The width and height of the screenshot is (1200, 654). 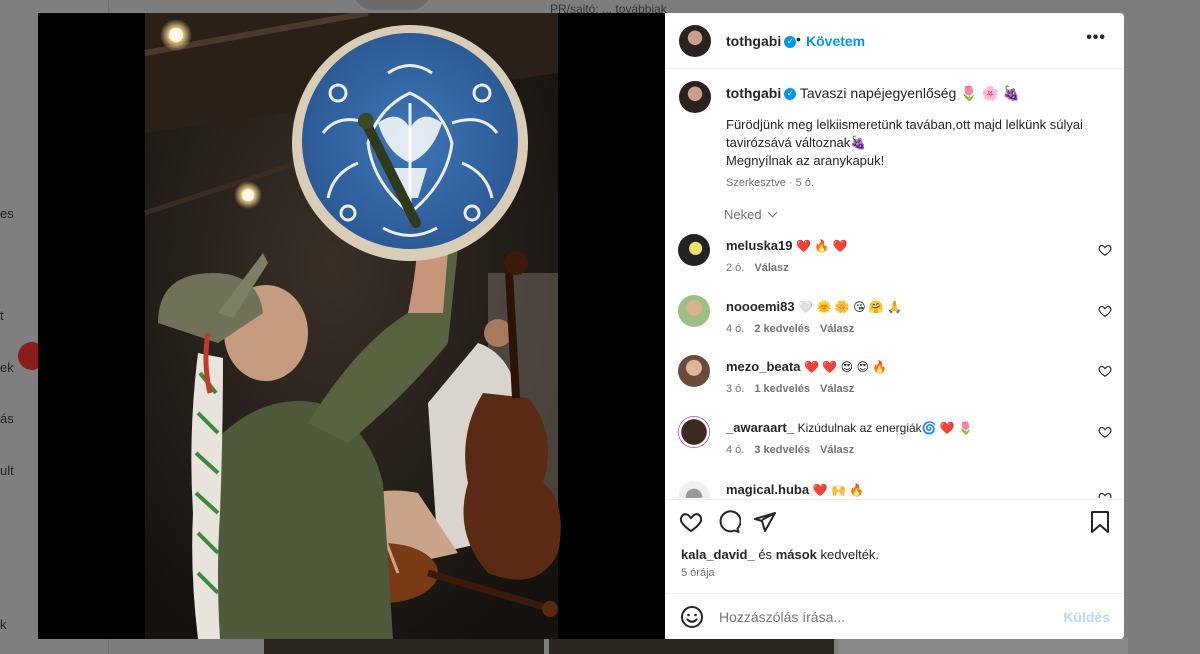 I want to click on save-bookmark-icon, so click(x=1100, y=522).